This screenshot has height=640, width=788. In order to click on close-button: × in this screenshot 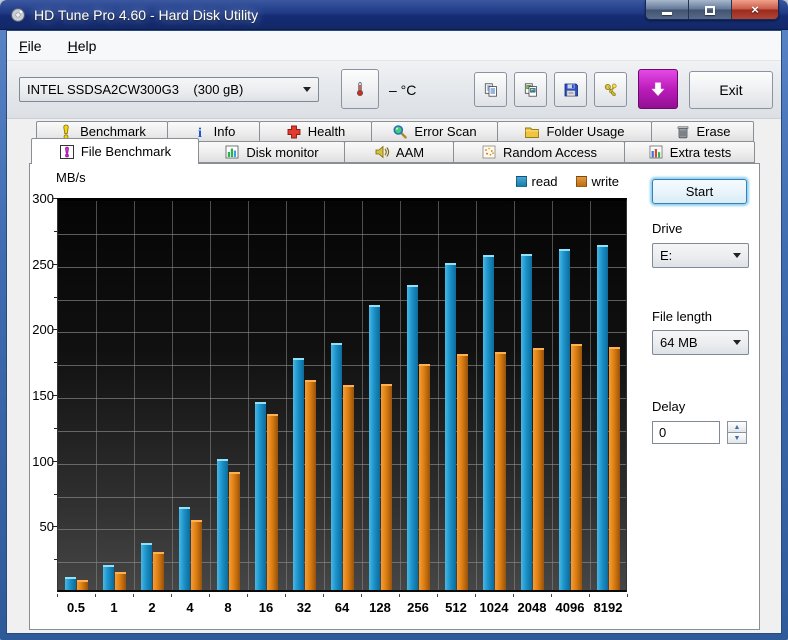, I will do `click(755, 9)`.